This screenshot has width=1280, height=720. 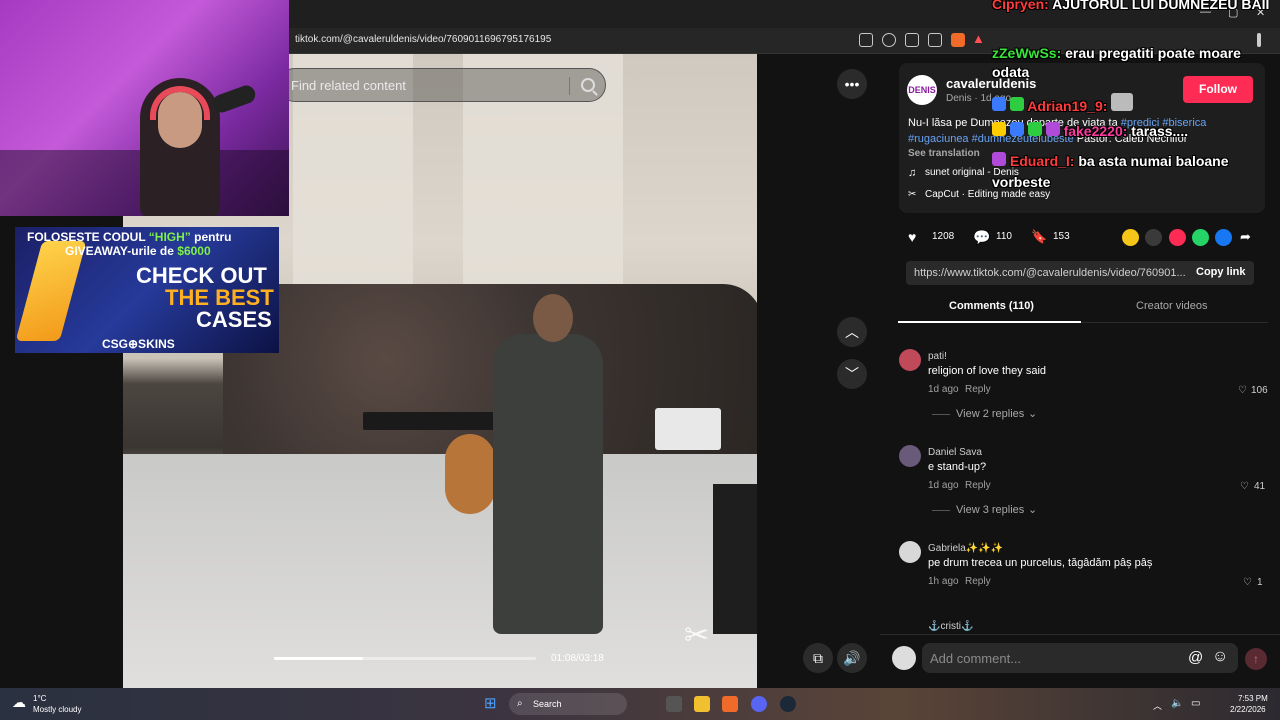 What do you see at coordinates (922, 90) in the screenshot?
I see `author-avatar: DENIS` at bounding box center [922, 90].